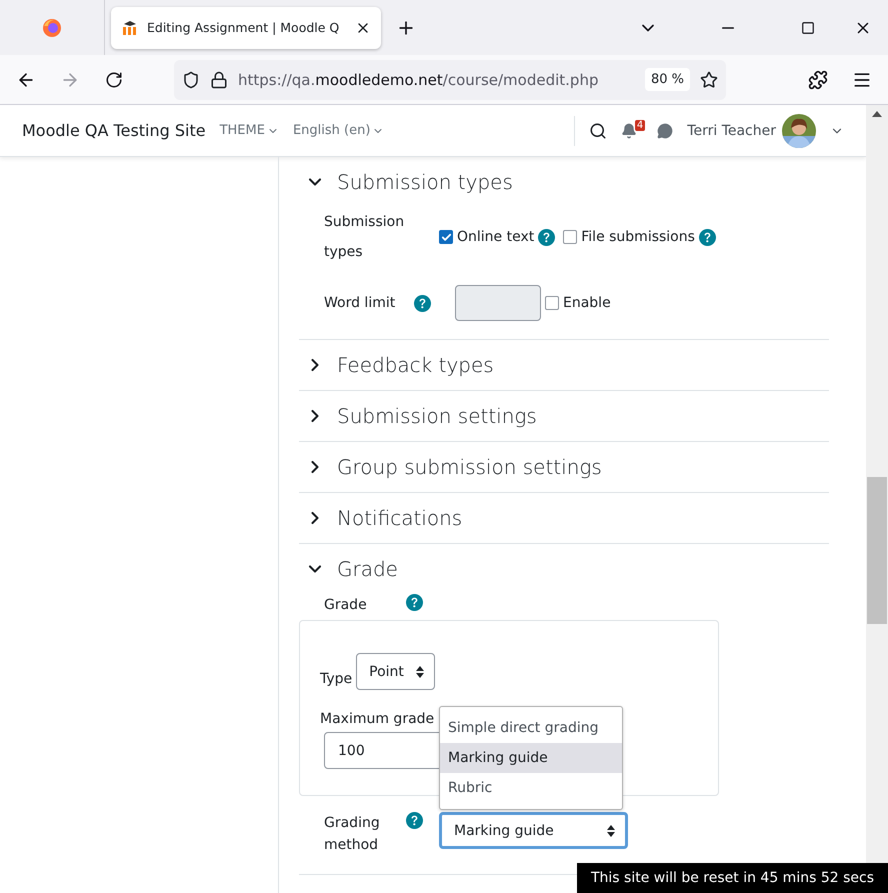 Image resolution: width=888 pixels, height=893 pixels. Describe the element at coordinates (352, 834) in the screenshot. I see `field-label: Grading method` at that location.